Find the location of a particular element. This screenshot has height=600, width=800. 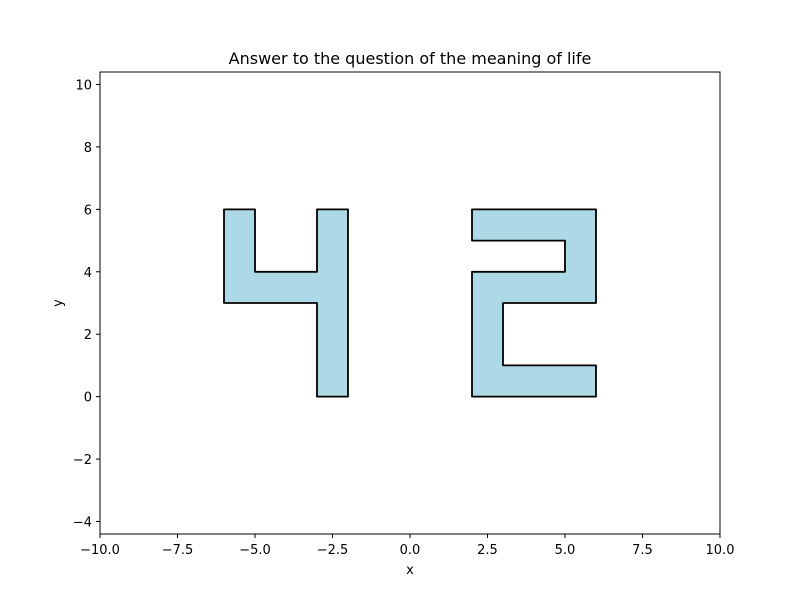

x-tick-label: −2.5 is located at coordinates (333, 550).